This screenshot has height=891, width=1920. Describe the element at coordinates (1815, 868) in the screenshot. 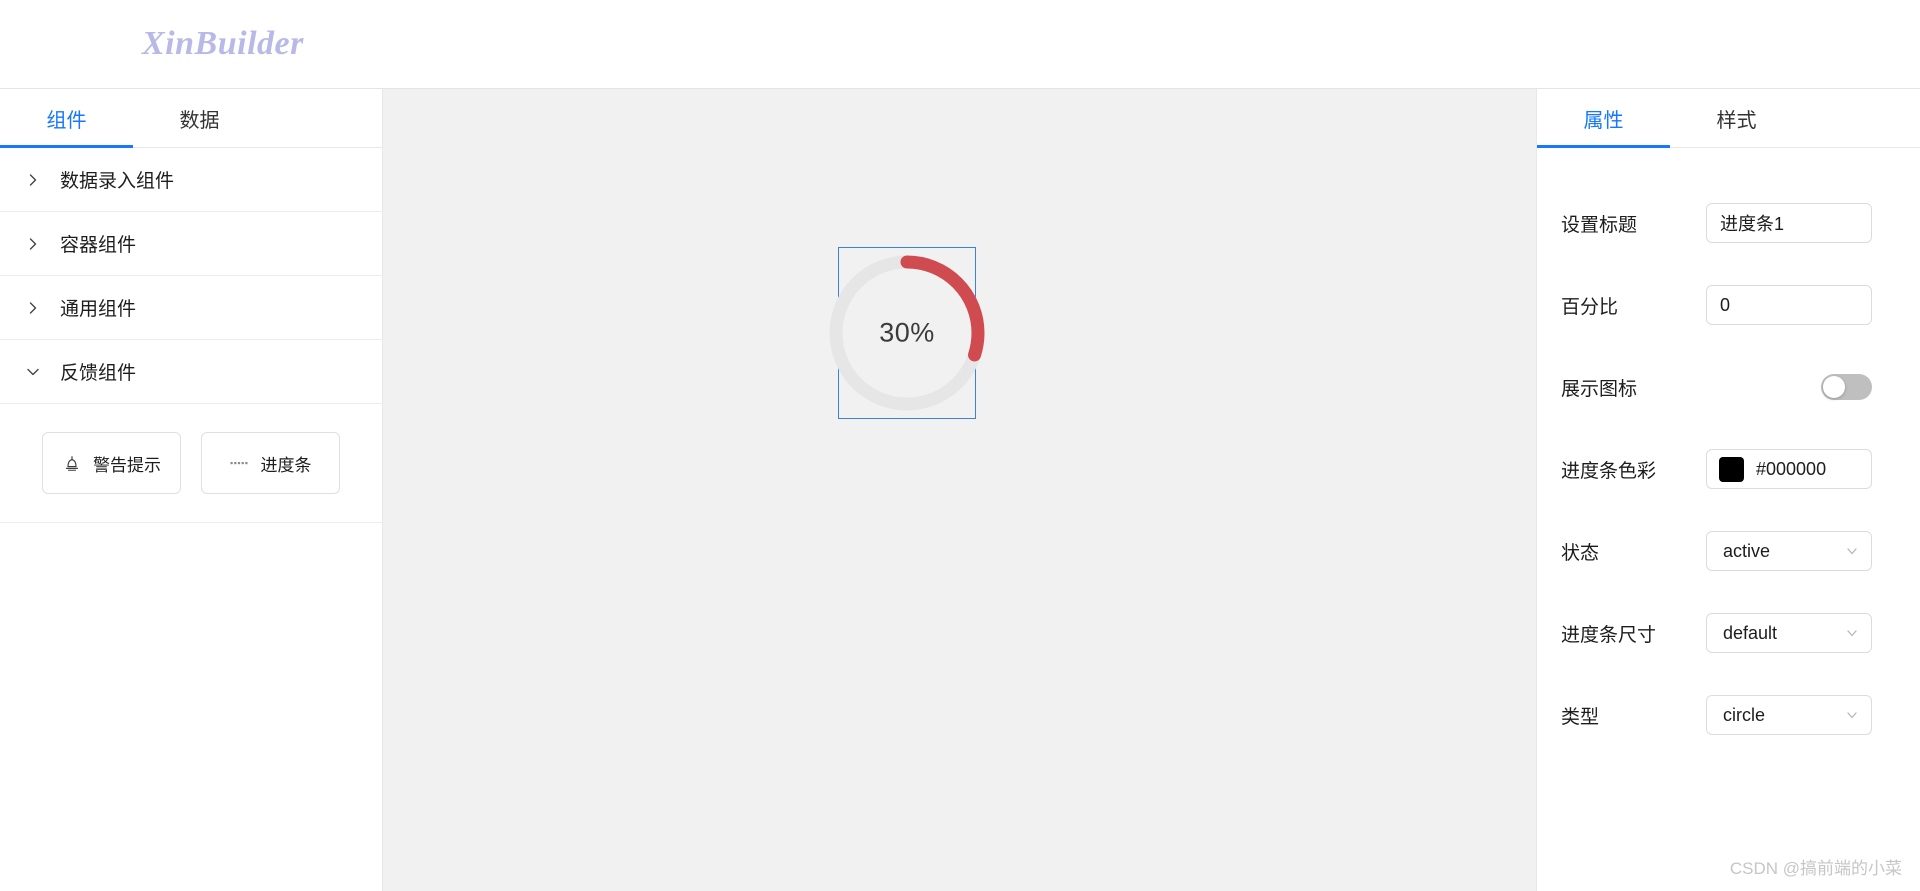

I see `csdn-watermark: CSDN @搞前端的小菜` at that location.